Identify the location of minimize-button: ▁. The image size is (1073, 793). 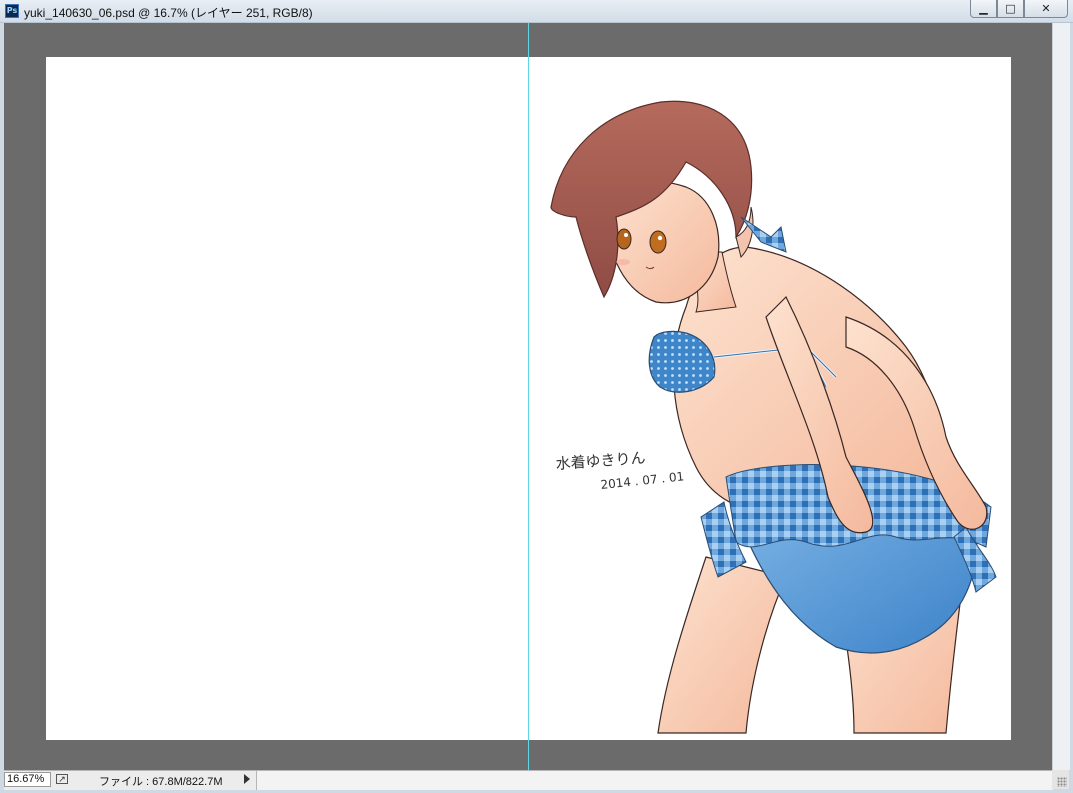
(983, 9).